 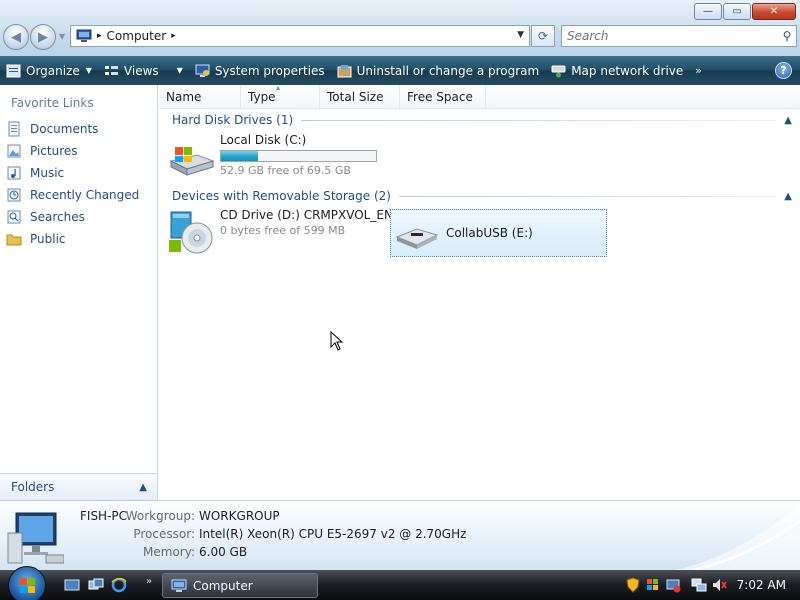 I want to click on minimize-button: —, so click(x=708, y=11).